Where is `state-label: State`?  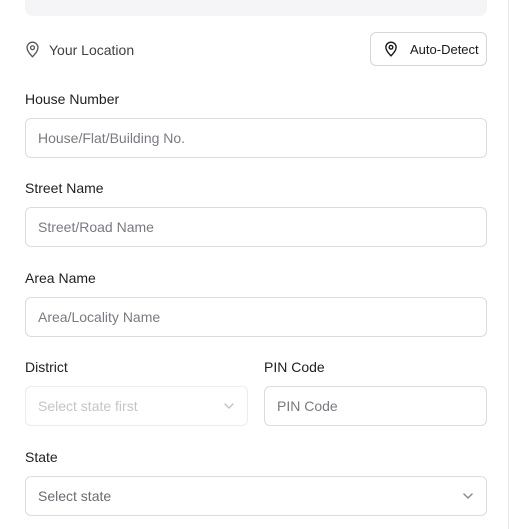 state-label: State is located at coordinates (41, 457).